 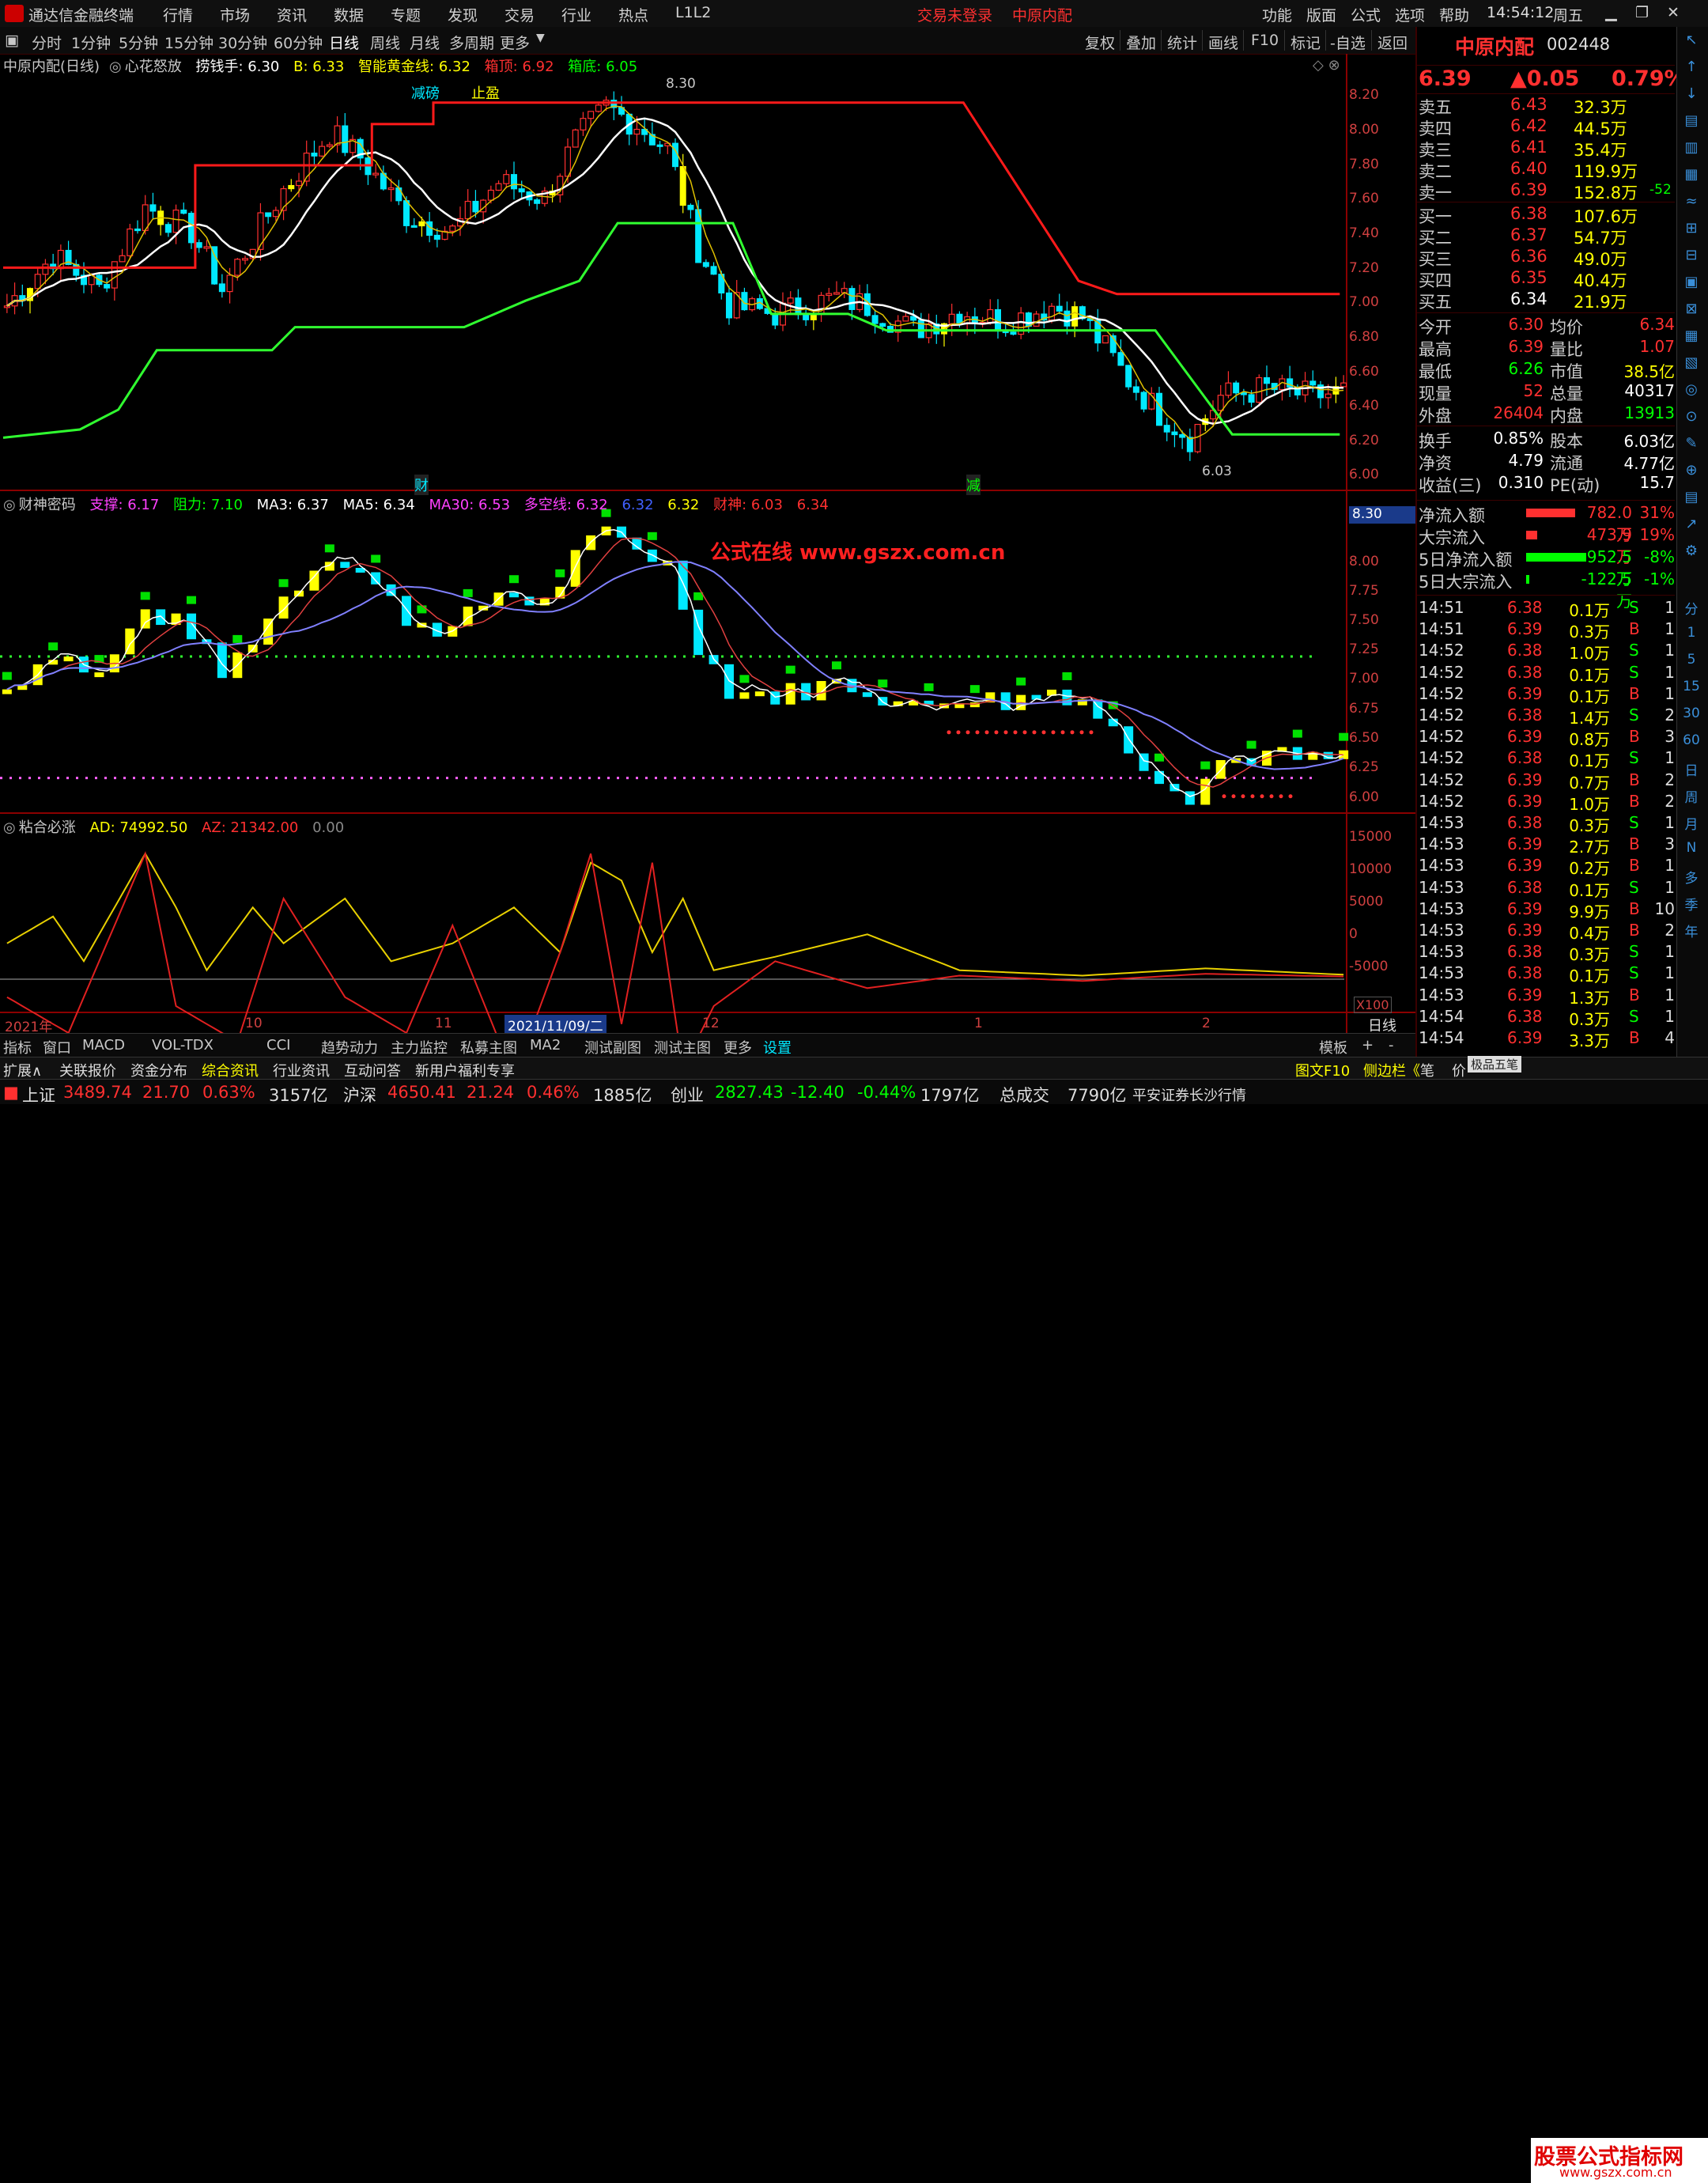 I want to click on side-period-4: 30, so click(x=1691, y=717).